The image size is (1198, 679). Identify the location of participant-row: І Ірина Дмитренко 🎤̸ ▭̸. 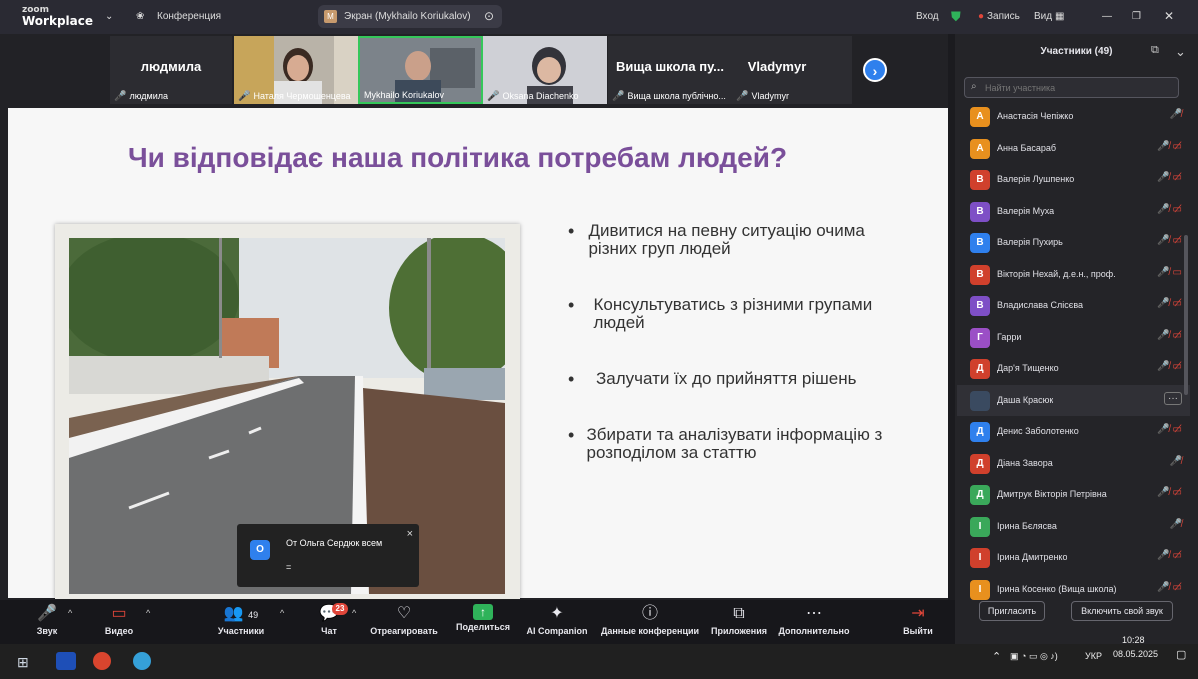
(1073, 557).